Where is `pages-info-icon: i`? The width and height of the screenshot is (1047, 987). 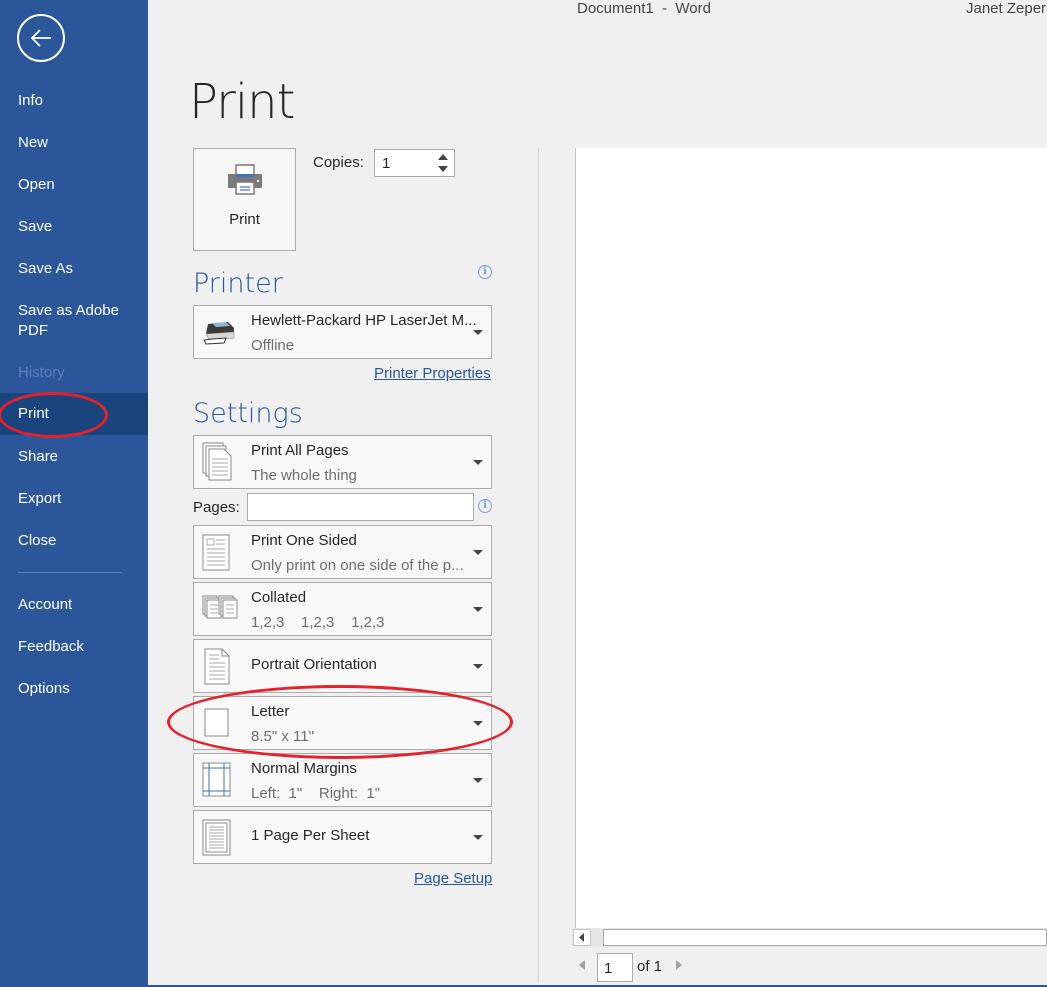
pages-info-icon: i is located at coordinates (485, 506).